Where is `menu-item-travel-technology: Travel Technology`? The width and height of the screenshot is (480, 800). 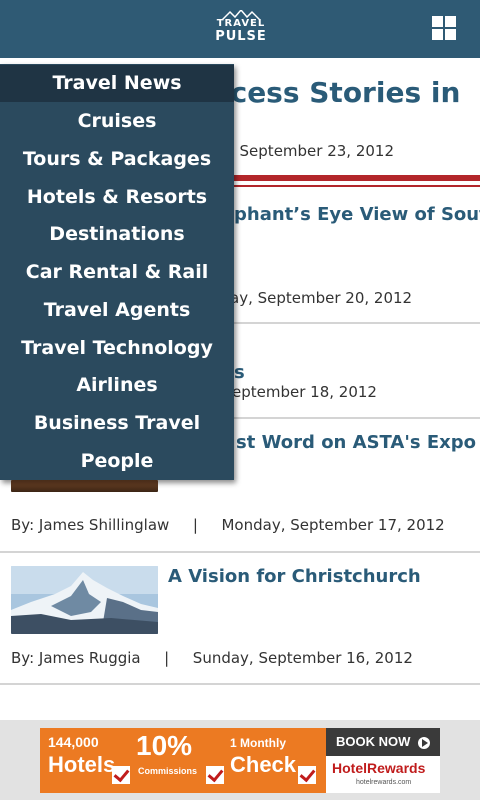 menu-item-travel-technology: Travel Technology is located at coordinates (117, 348).